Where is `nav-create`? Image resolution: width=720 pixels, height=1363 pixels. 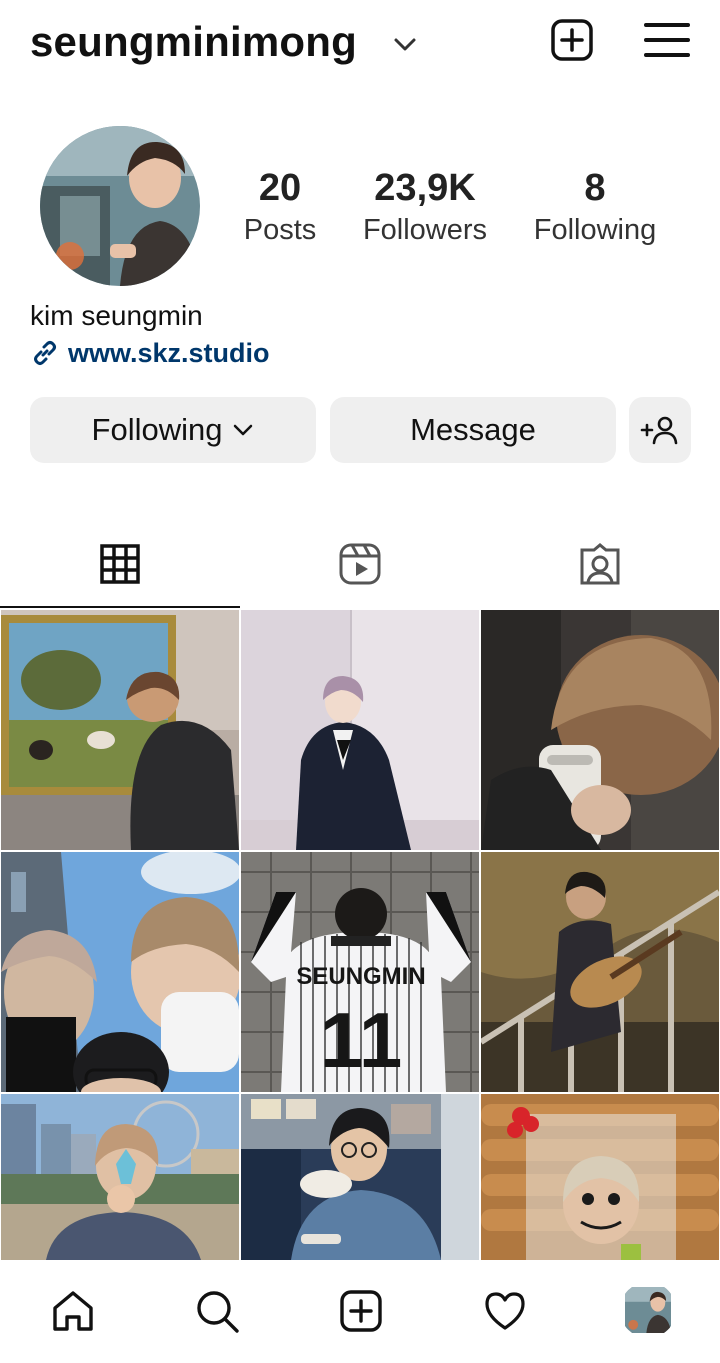 nav-create is located at coordinates (361, 1311).